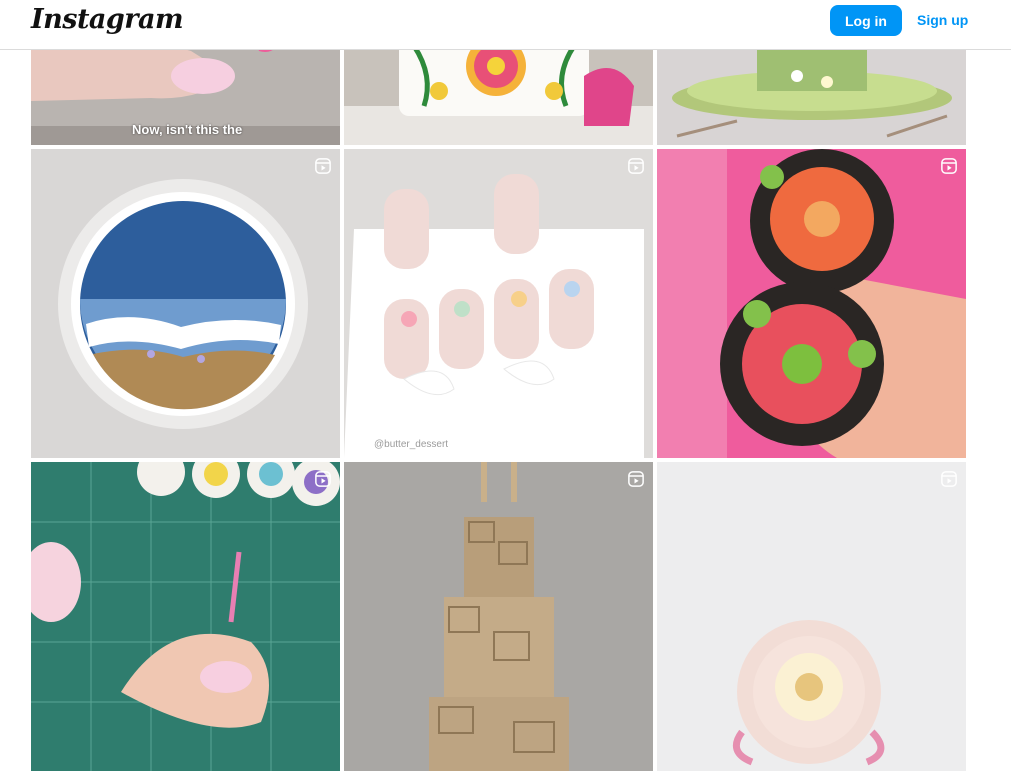  What do you see at coordinates (505, 25) in the screenshot?
I see `top-header: Instagram Log in Sign up` at bounding box center [505, 25].